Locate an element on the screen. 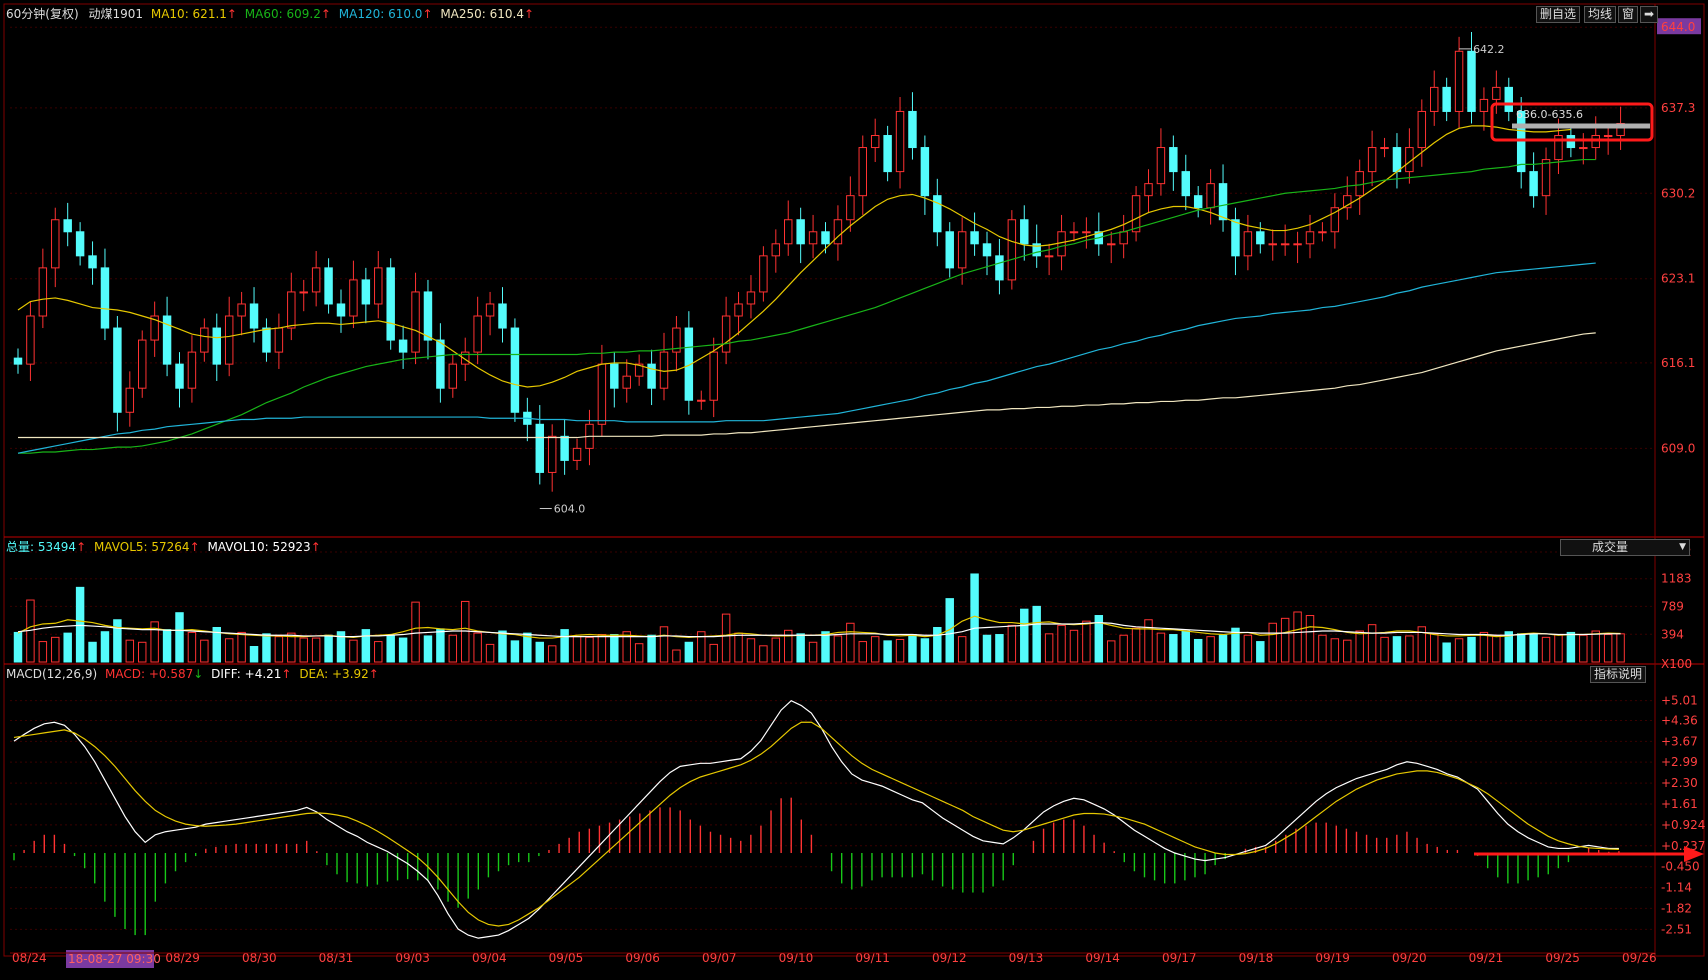  ma-line-button: 均线 is located at coordinates (1600, 14).